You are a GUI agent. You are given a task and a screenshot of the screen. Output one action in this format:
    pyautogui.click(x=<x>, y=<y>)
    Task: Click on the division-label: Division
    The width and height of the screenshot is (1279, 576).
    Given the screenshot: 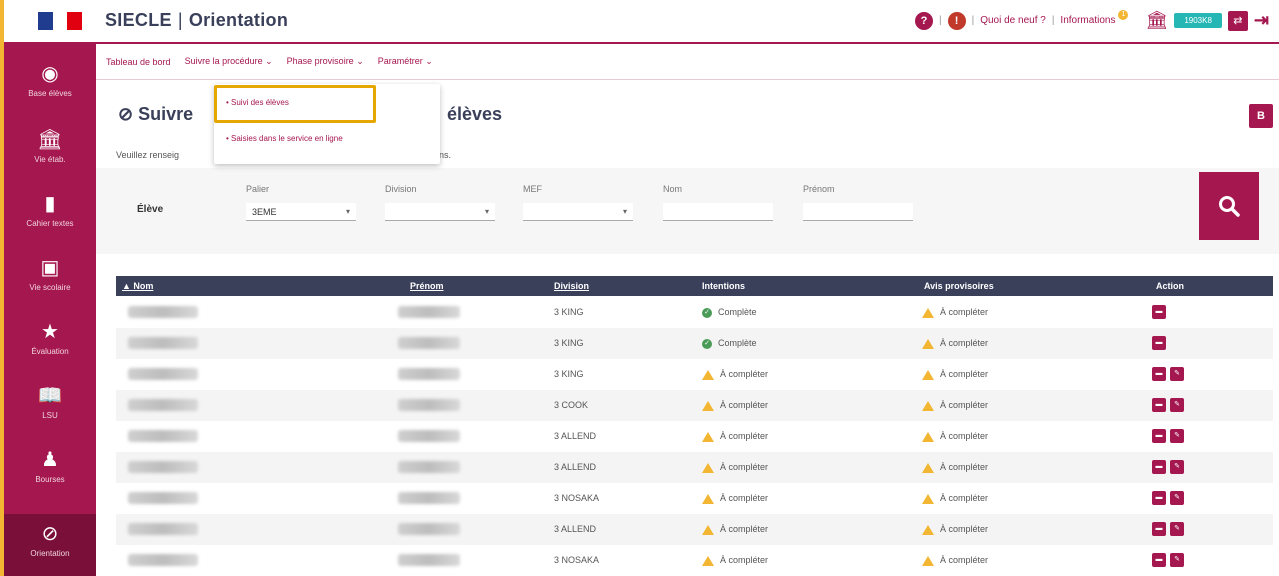 What is the action you would take?
    pyautogui.click(x=401, y=189)
    